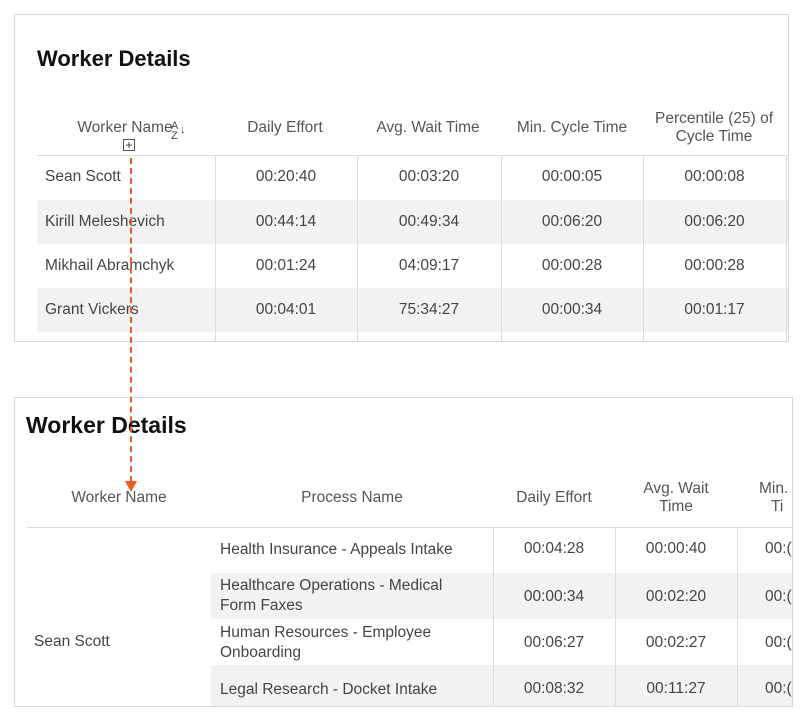  What do you see at coordinates (714, 128) in the screenshot?
I see `col-header-percentile-cycle-time: Percentile (25) of Cycle Time` at bounding box center [714, 128].